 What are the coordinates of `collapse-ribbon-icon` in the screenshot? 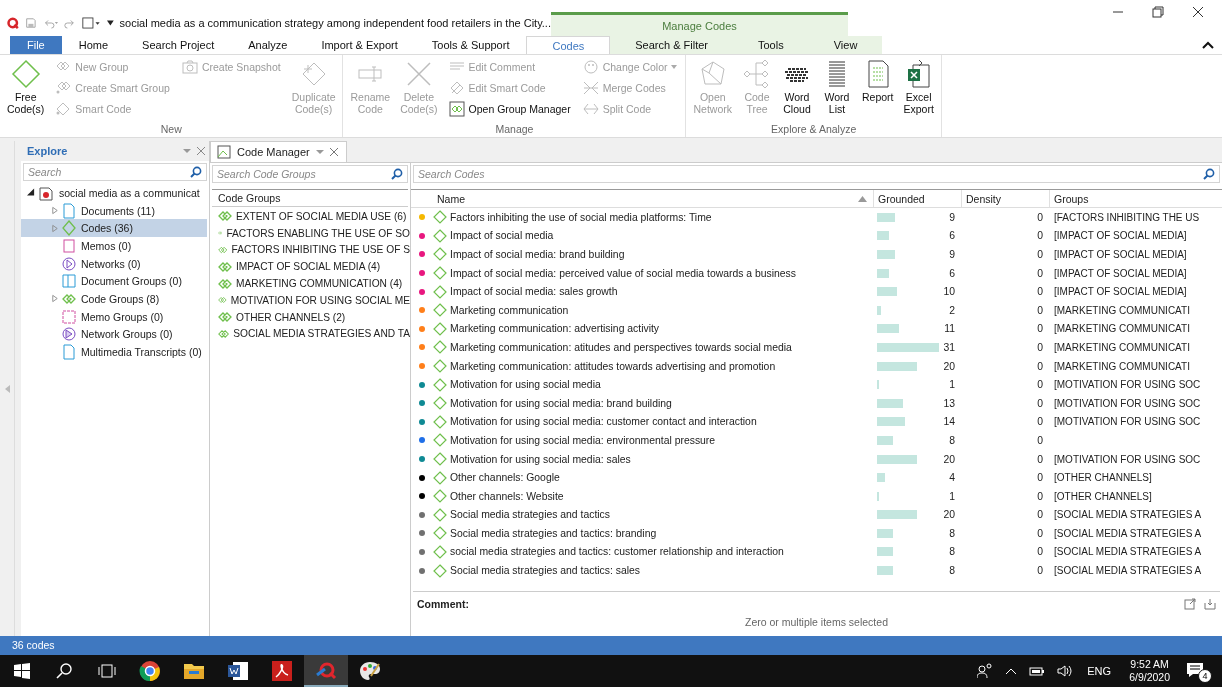 It's located at (1208, 45).